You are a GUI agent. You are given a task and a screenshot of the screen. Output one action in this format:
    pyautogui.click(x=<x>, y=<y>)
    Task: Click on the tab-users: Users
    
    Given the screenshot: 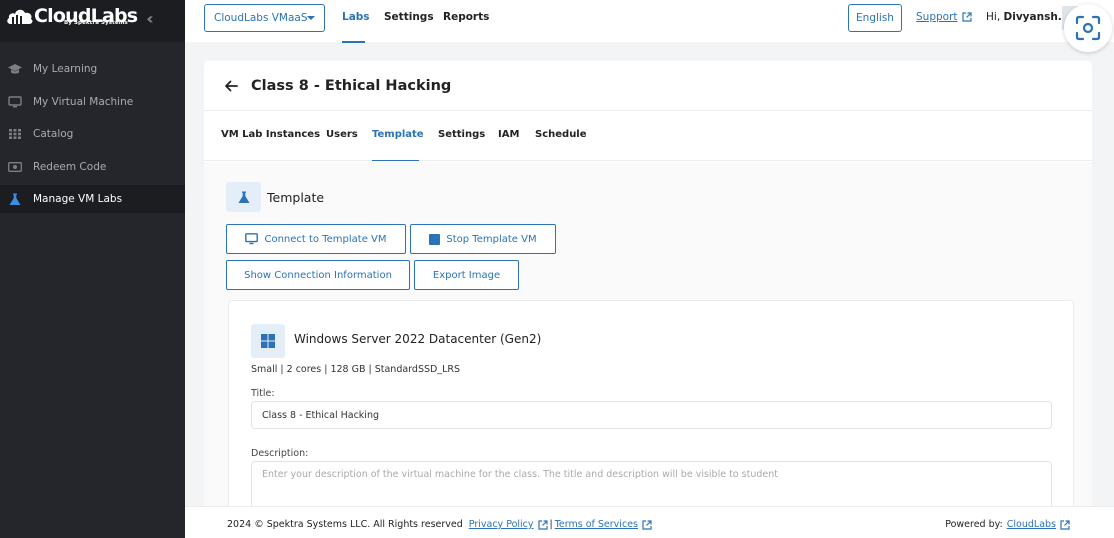 What is the action you would take?
    pyautogui.click(x=342, y=134)
    